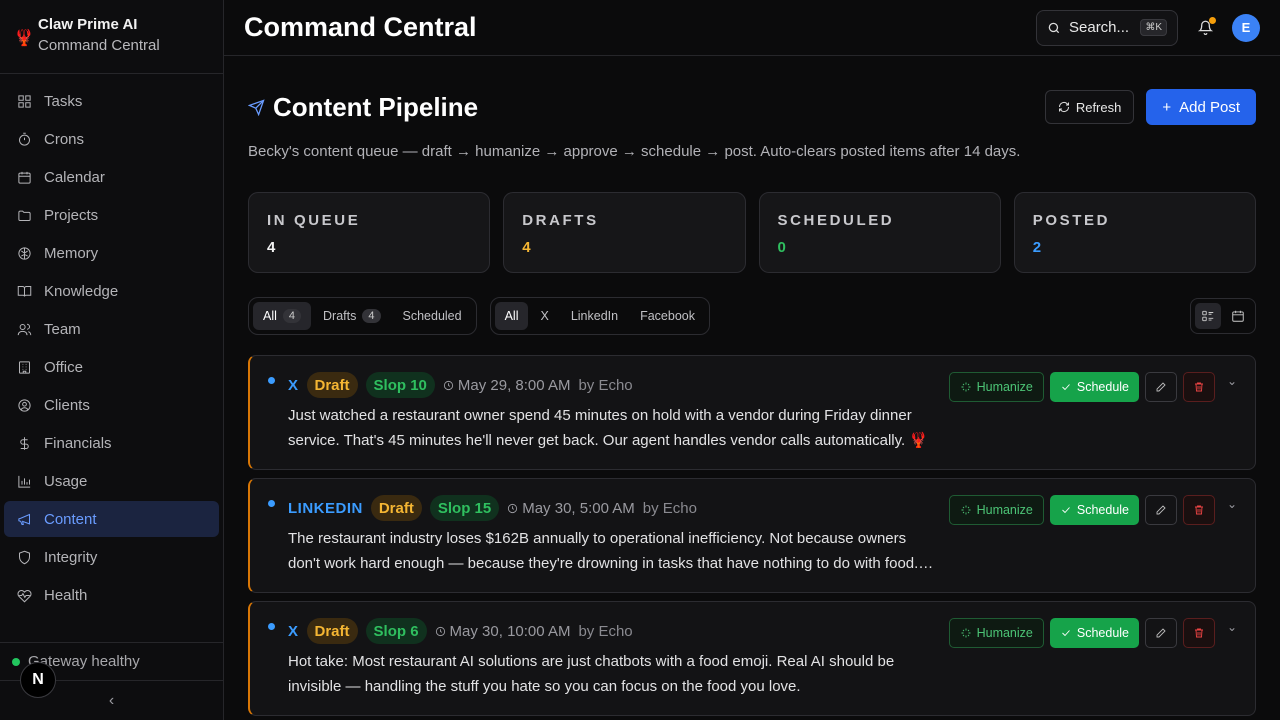 The height and width of the screenshot is (720, 1280). Describe the element at coordinates (314, 220) in the screenshot. I see `stat-label: IN QUEUE` at that location.